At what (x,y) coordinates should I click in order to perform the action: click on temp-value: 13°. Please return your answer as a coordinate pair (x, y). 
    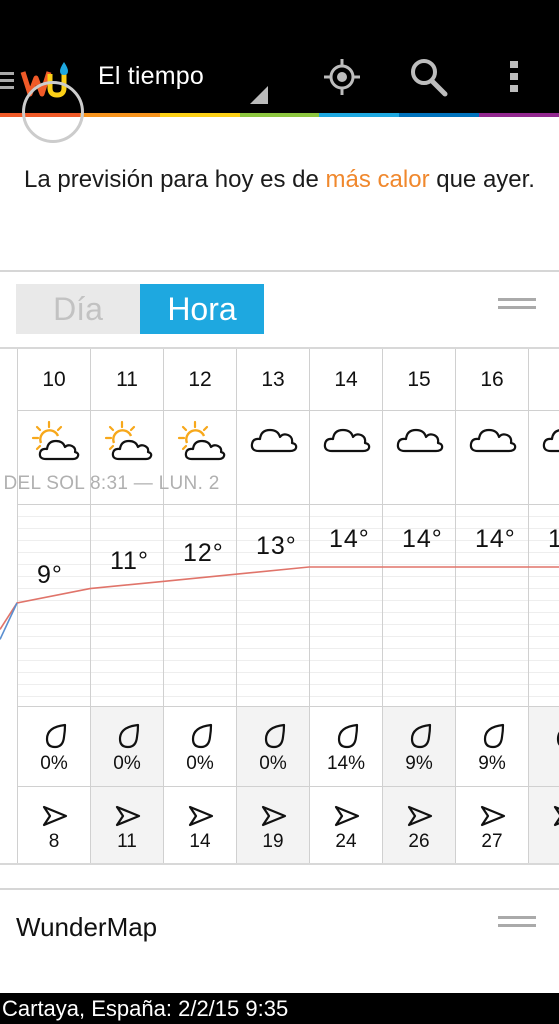
    Looking at the image, I should click on (276, 546).